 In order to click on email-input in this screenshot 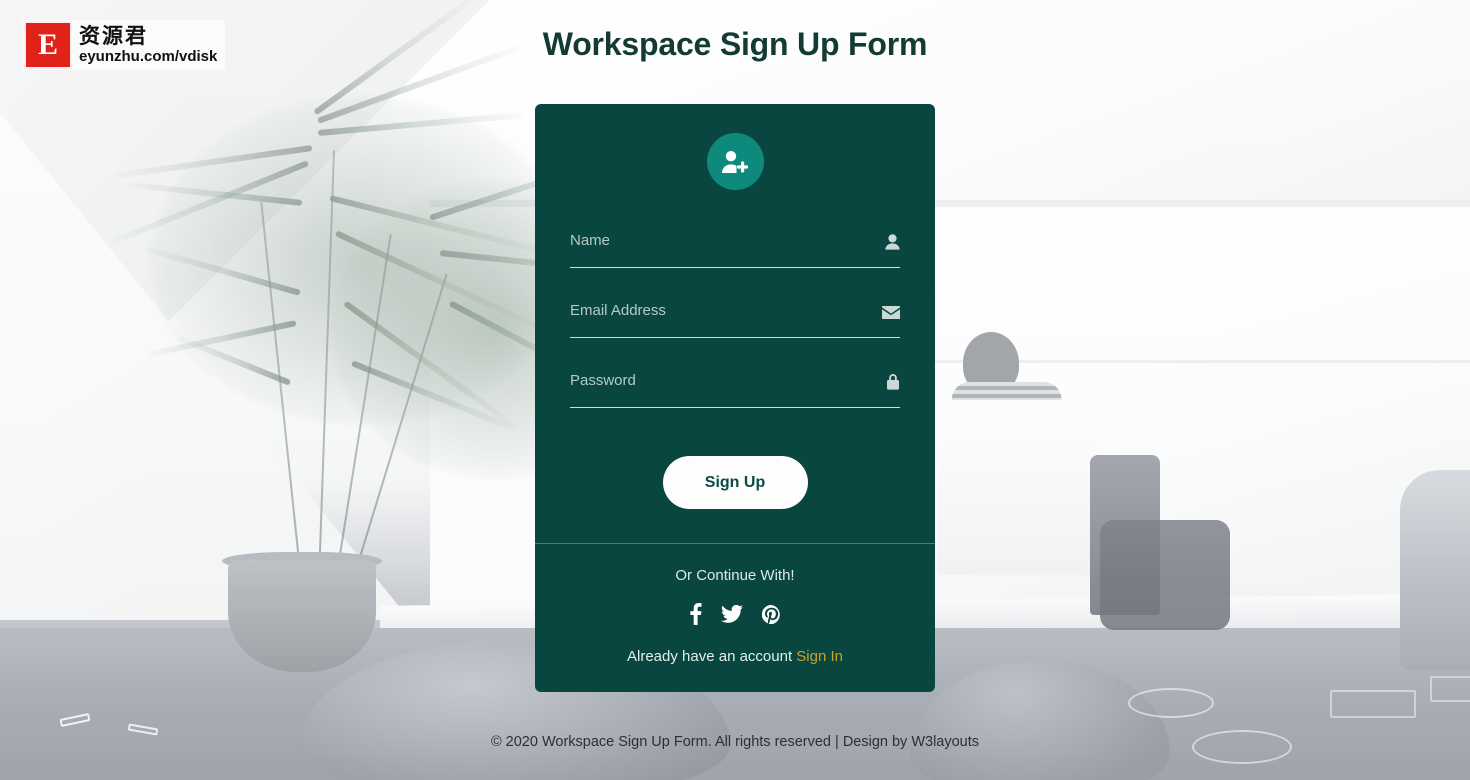, I will do `click(735, 314)`.